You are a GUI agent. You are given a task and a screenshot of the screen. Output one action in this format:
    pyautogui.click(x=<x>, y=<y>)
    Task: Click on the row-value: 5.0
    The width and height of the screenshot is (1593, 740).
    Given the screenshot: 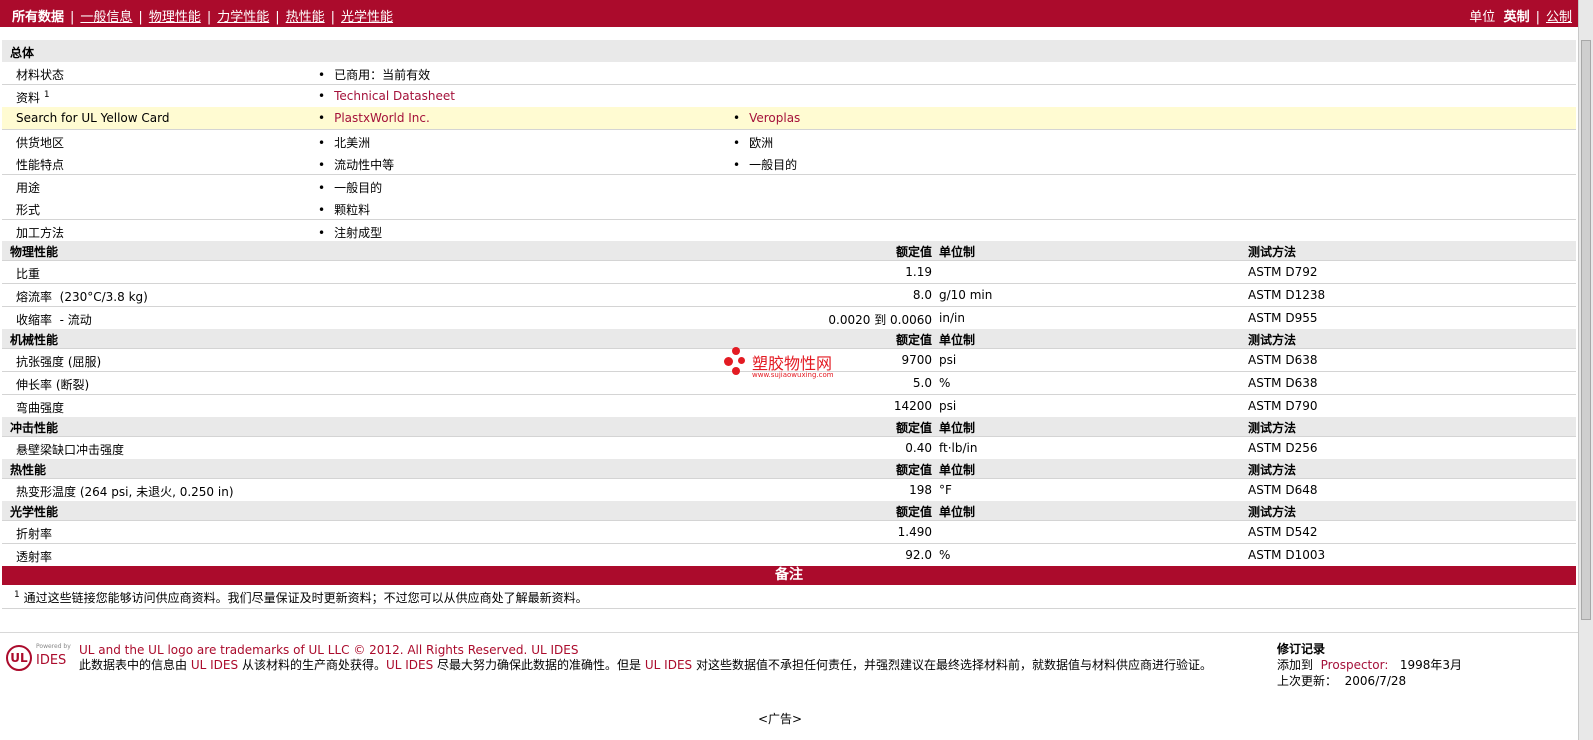 What is the action you would take?
    pyautogui.click(x=922, y=383)
    